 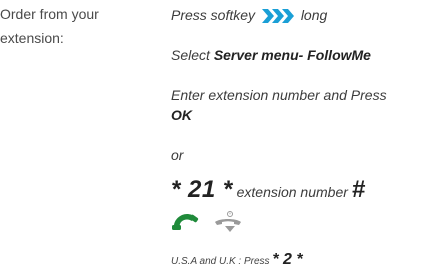 I want to click on or-text: or, so click(x=177, y=155).